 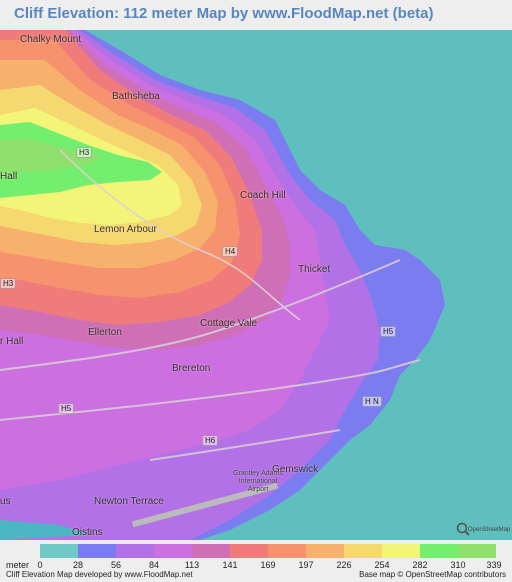 What do you see at coordinates (432, 574) in the screenshot?
I see `footer-basemap-credit: Base map © OpenStreetMap contributors` at bounding box center [432, 574].